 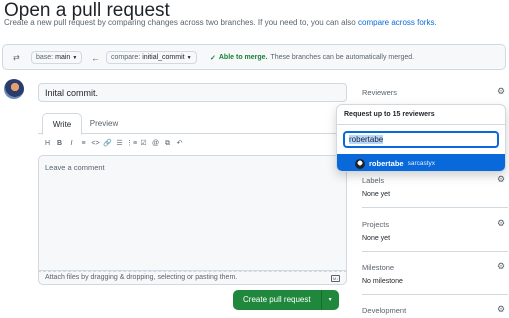 I want to click on development-heading: Development, so click(x=384, y=310).